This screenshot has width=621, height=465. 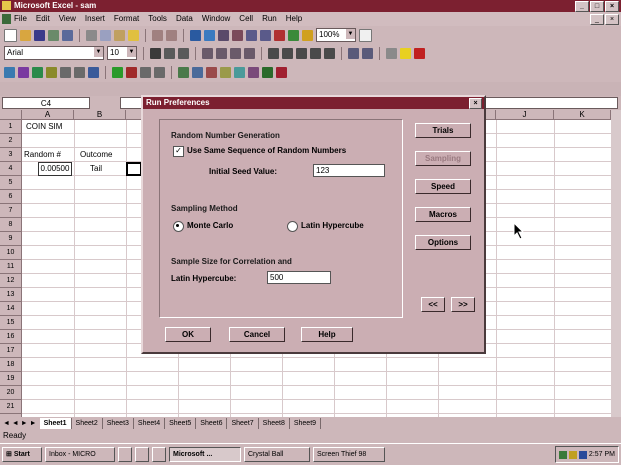 I want to click on print-preview-icon, so click(x=67, y=35).